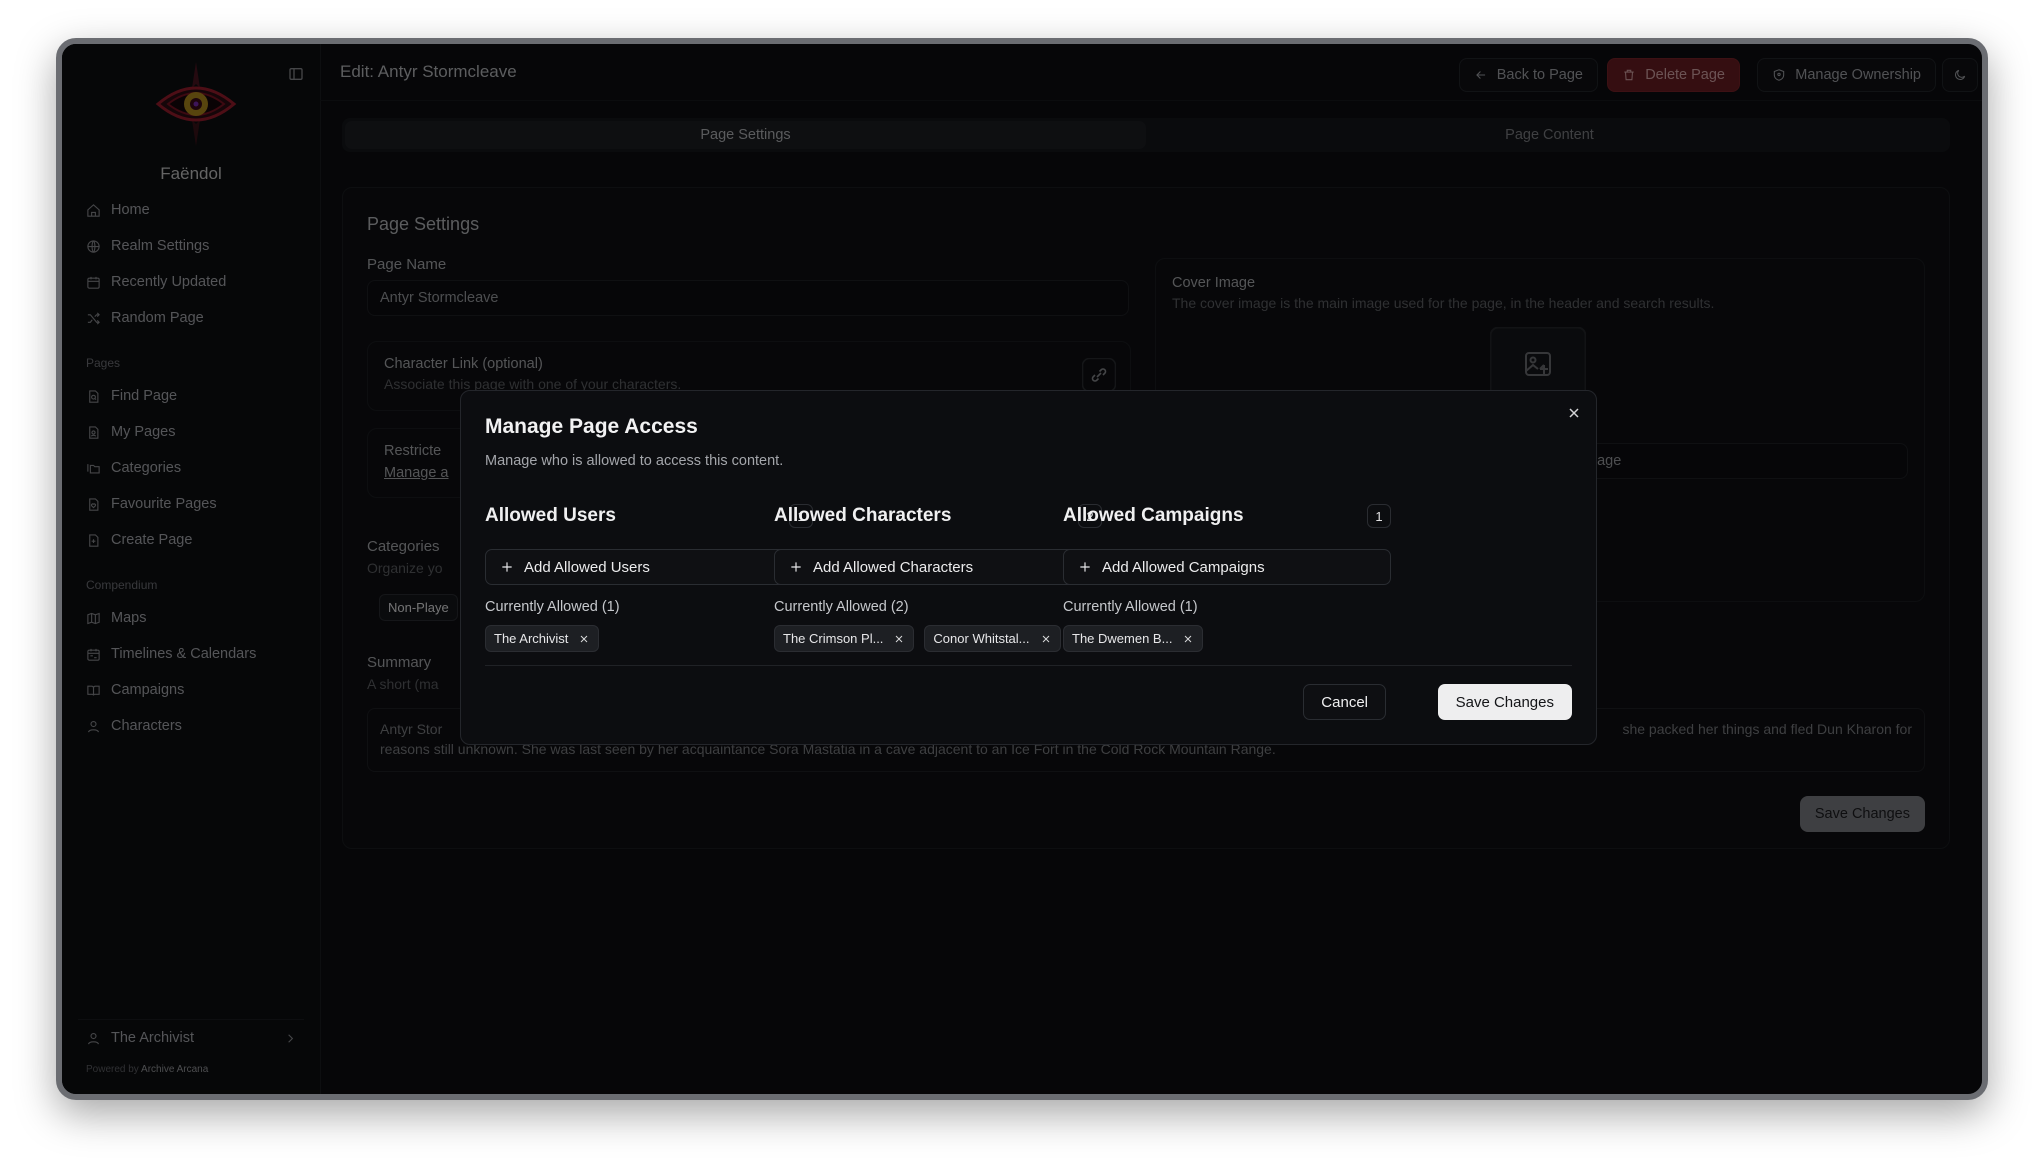 This screenshot has height=1162, width=2032. I want to click on add-button-label: Add Allowed Campaigns, so click(1183, 567).